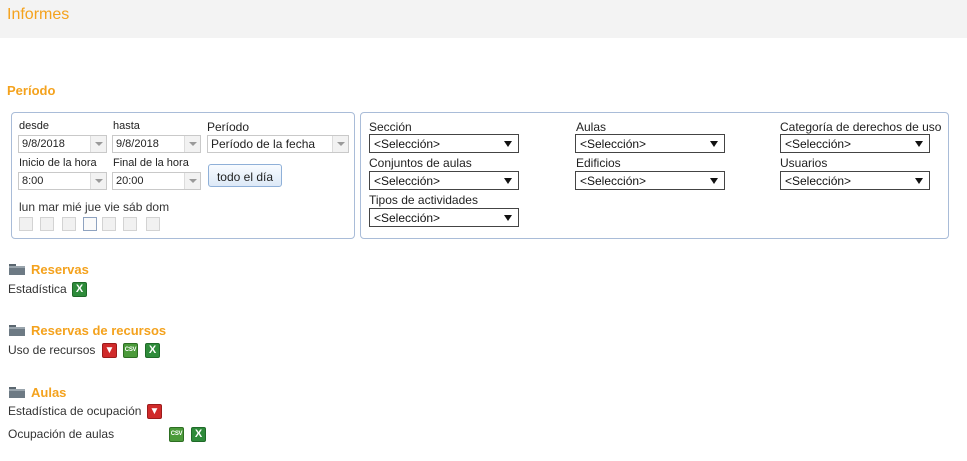 This screenshot has width=967, height=461. Describe the element at coordinates (855, 180) in the screenshot. I see `usuarios-select: <Selección>` at that location.